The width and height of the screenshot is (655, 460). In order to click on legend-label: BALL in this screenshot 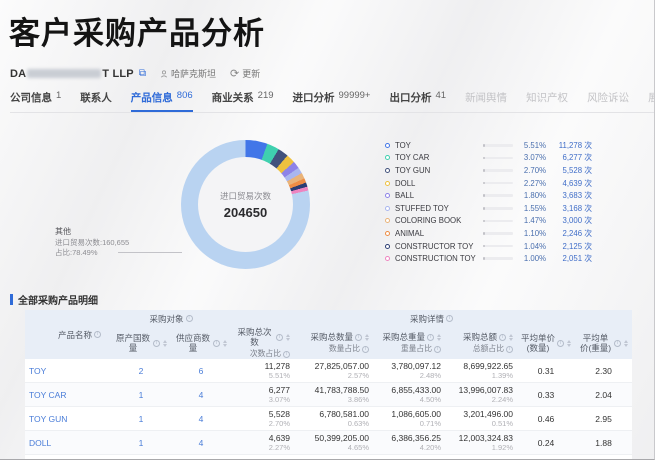, I will do `click(405, 196)`.